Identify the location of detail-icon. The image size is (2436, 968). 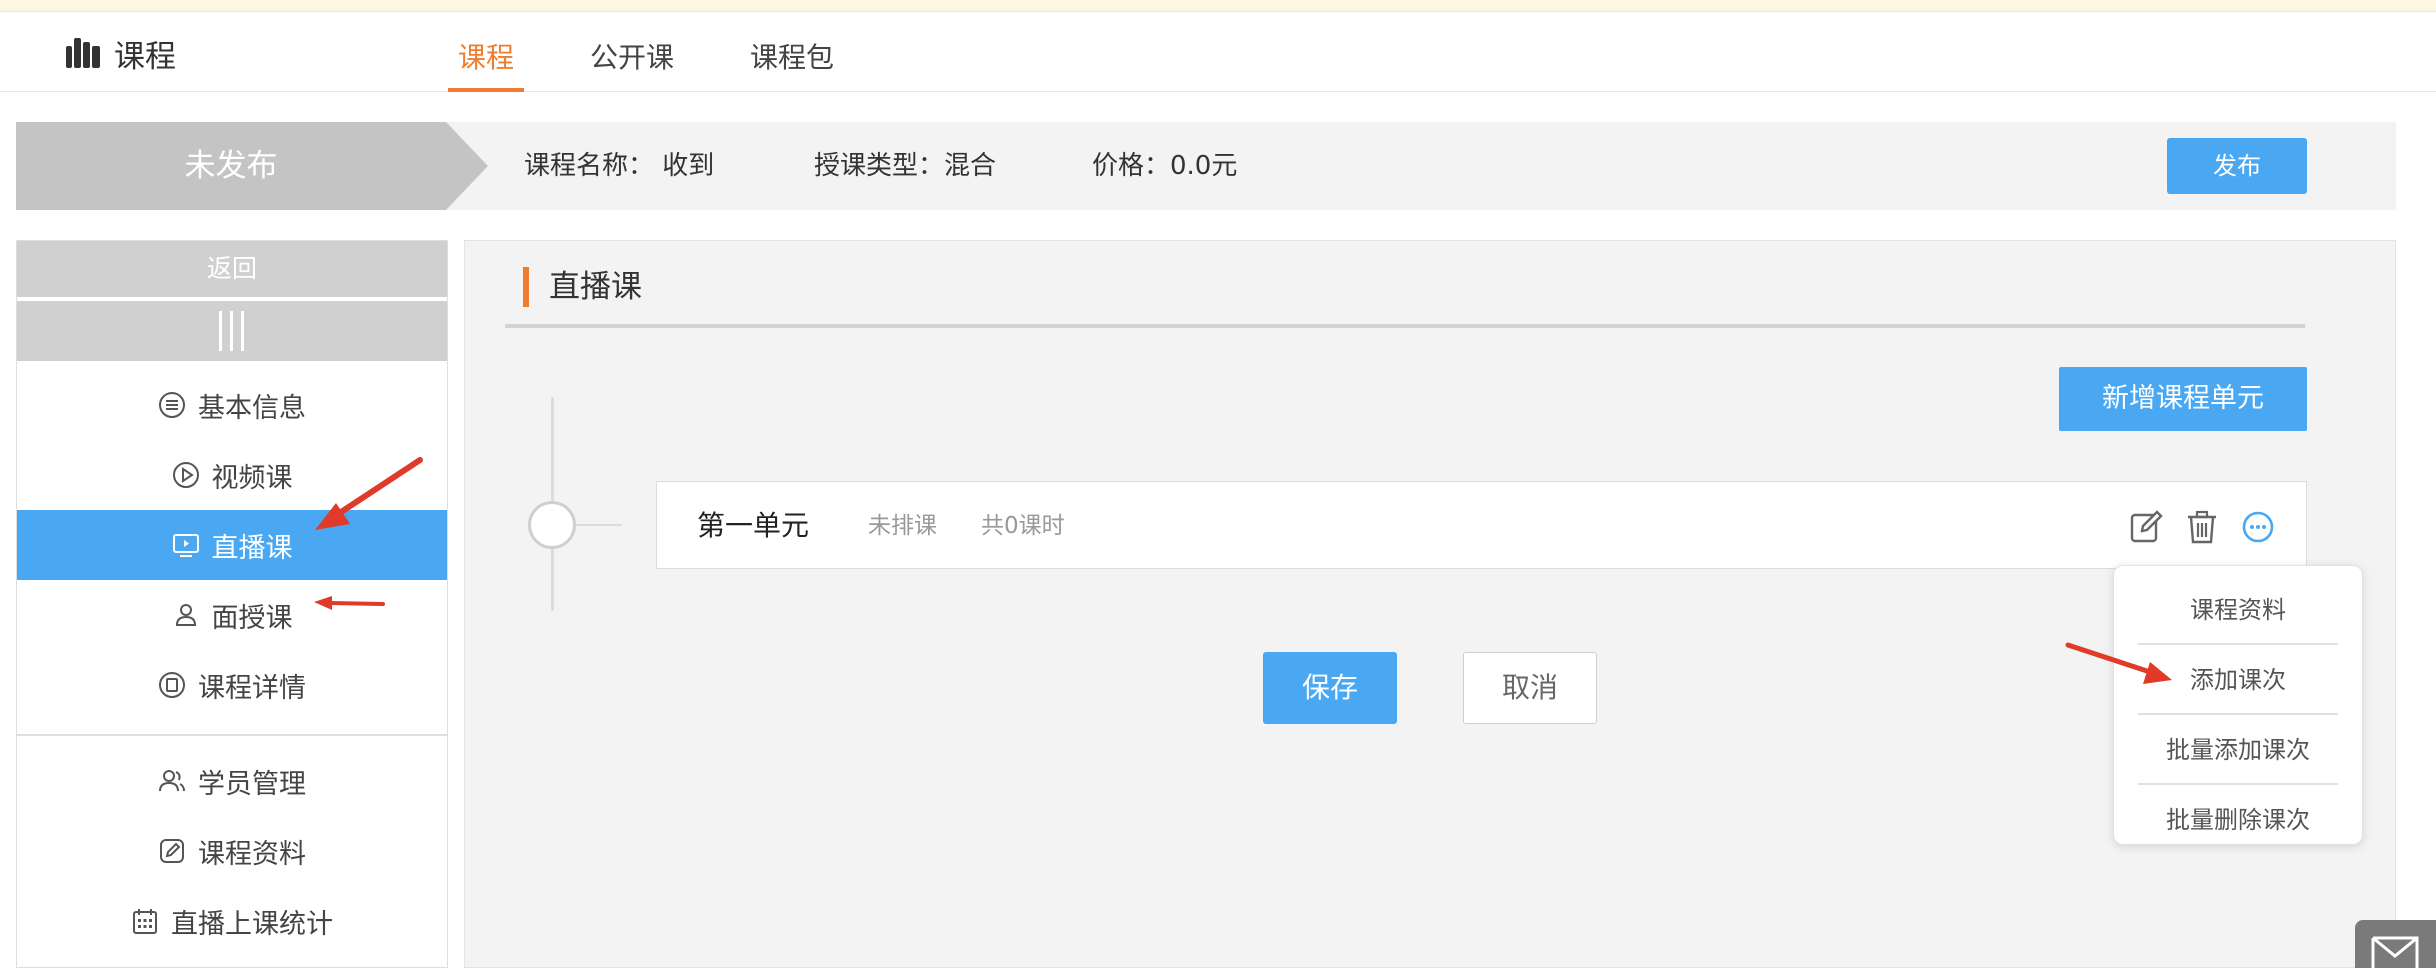
(172, 685).